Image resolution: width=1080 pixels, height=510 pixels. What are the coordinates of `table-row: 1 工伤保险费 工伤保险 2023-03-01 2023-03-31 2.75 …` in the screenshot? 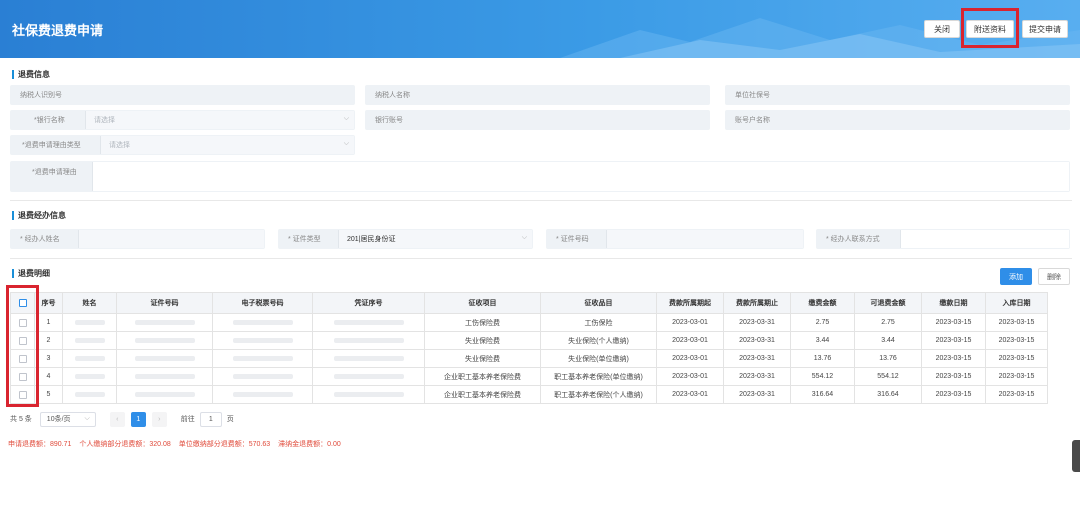 It's located at (529, 322).